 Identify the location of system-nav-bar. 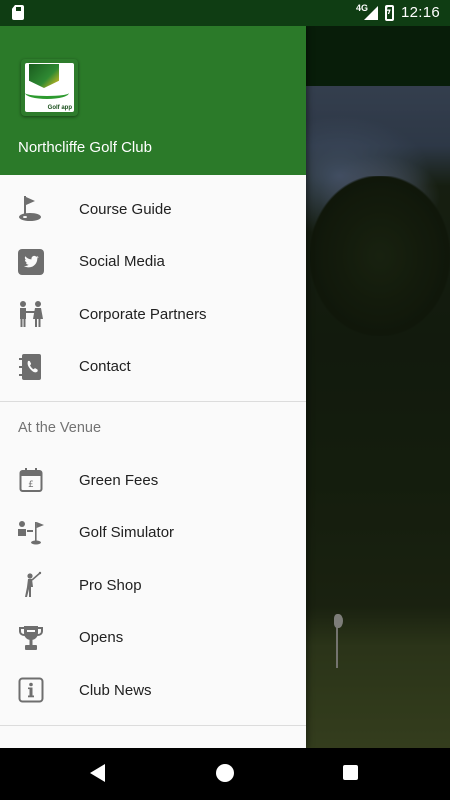
(225, 774).